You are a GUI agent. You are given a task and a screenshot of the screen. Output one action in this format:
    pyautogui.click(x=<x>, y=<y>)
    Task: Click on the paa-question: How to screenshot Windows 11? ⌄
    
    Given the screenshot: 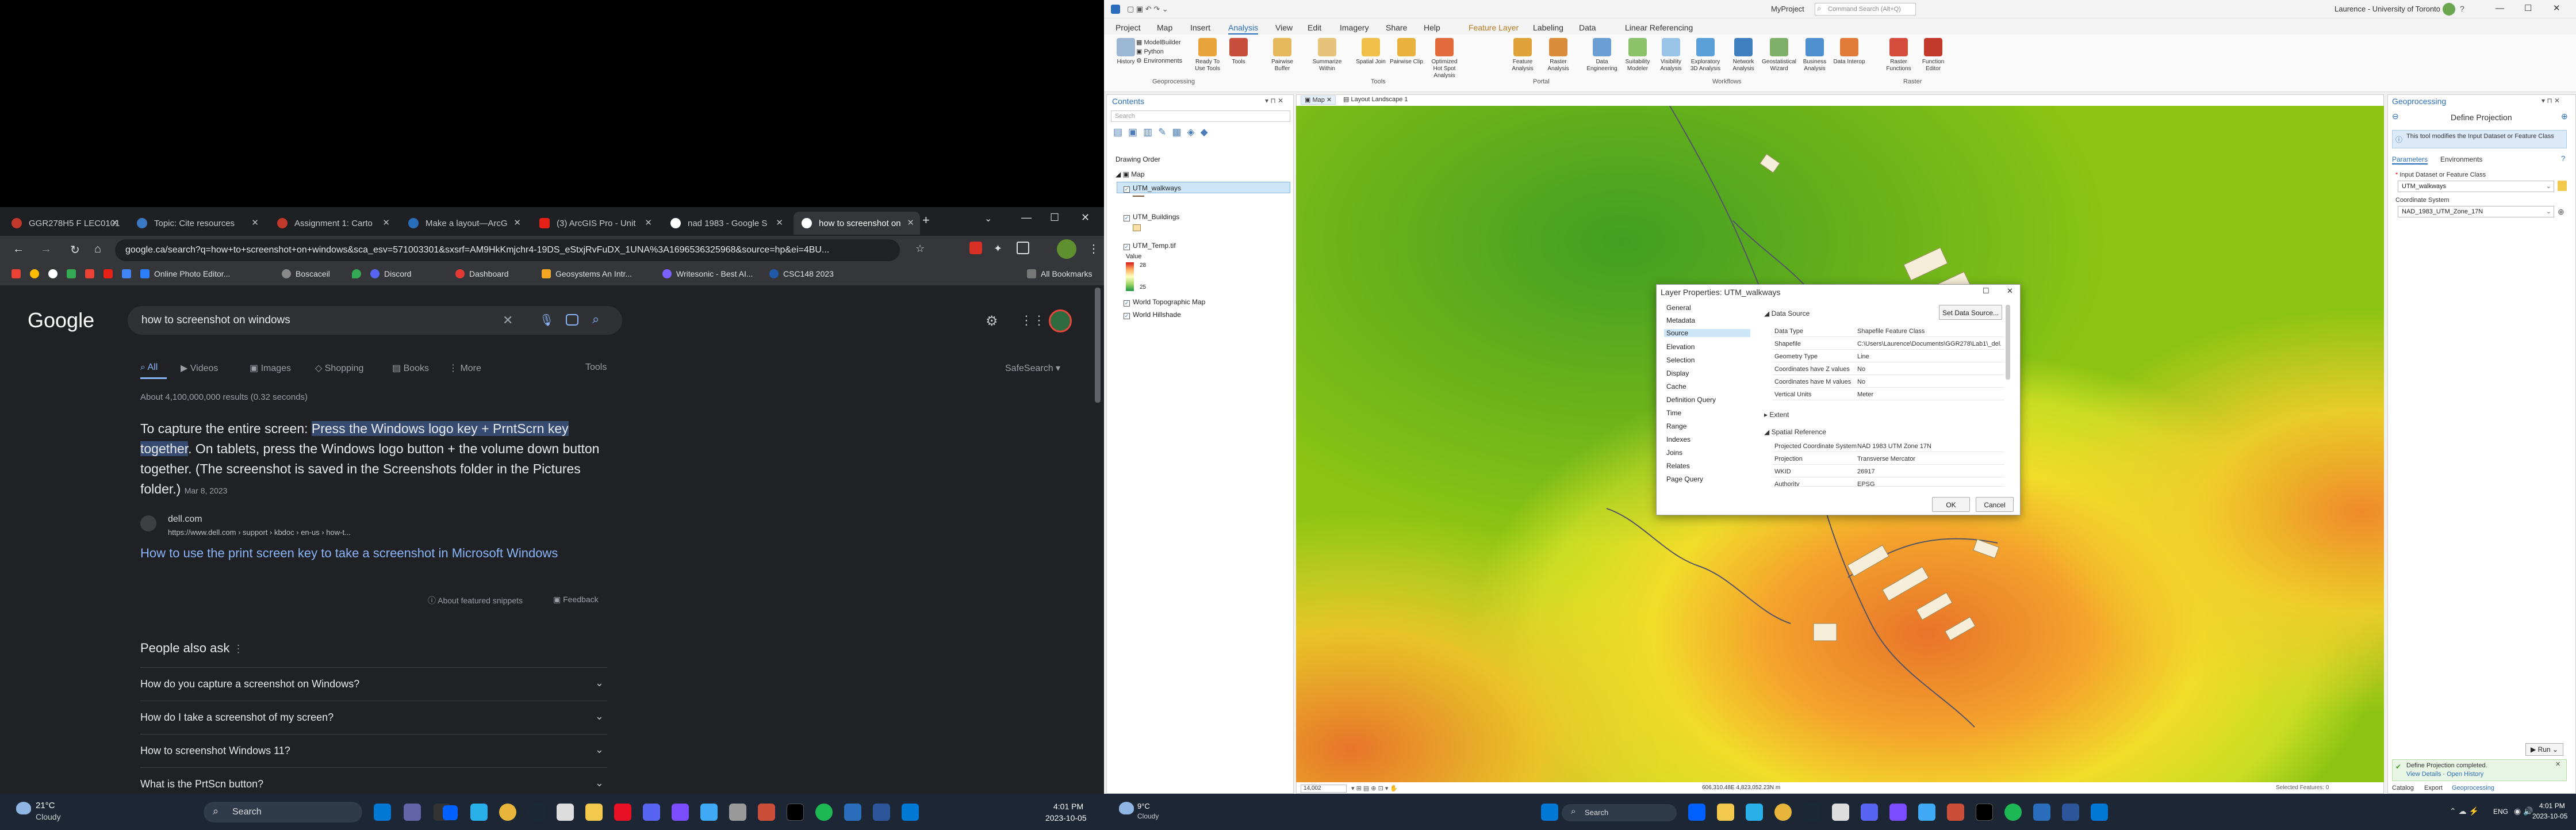 What is the action you would take?
    pyautogui.click(x=373, y=750)
    